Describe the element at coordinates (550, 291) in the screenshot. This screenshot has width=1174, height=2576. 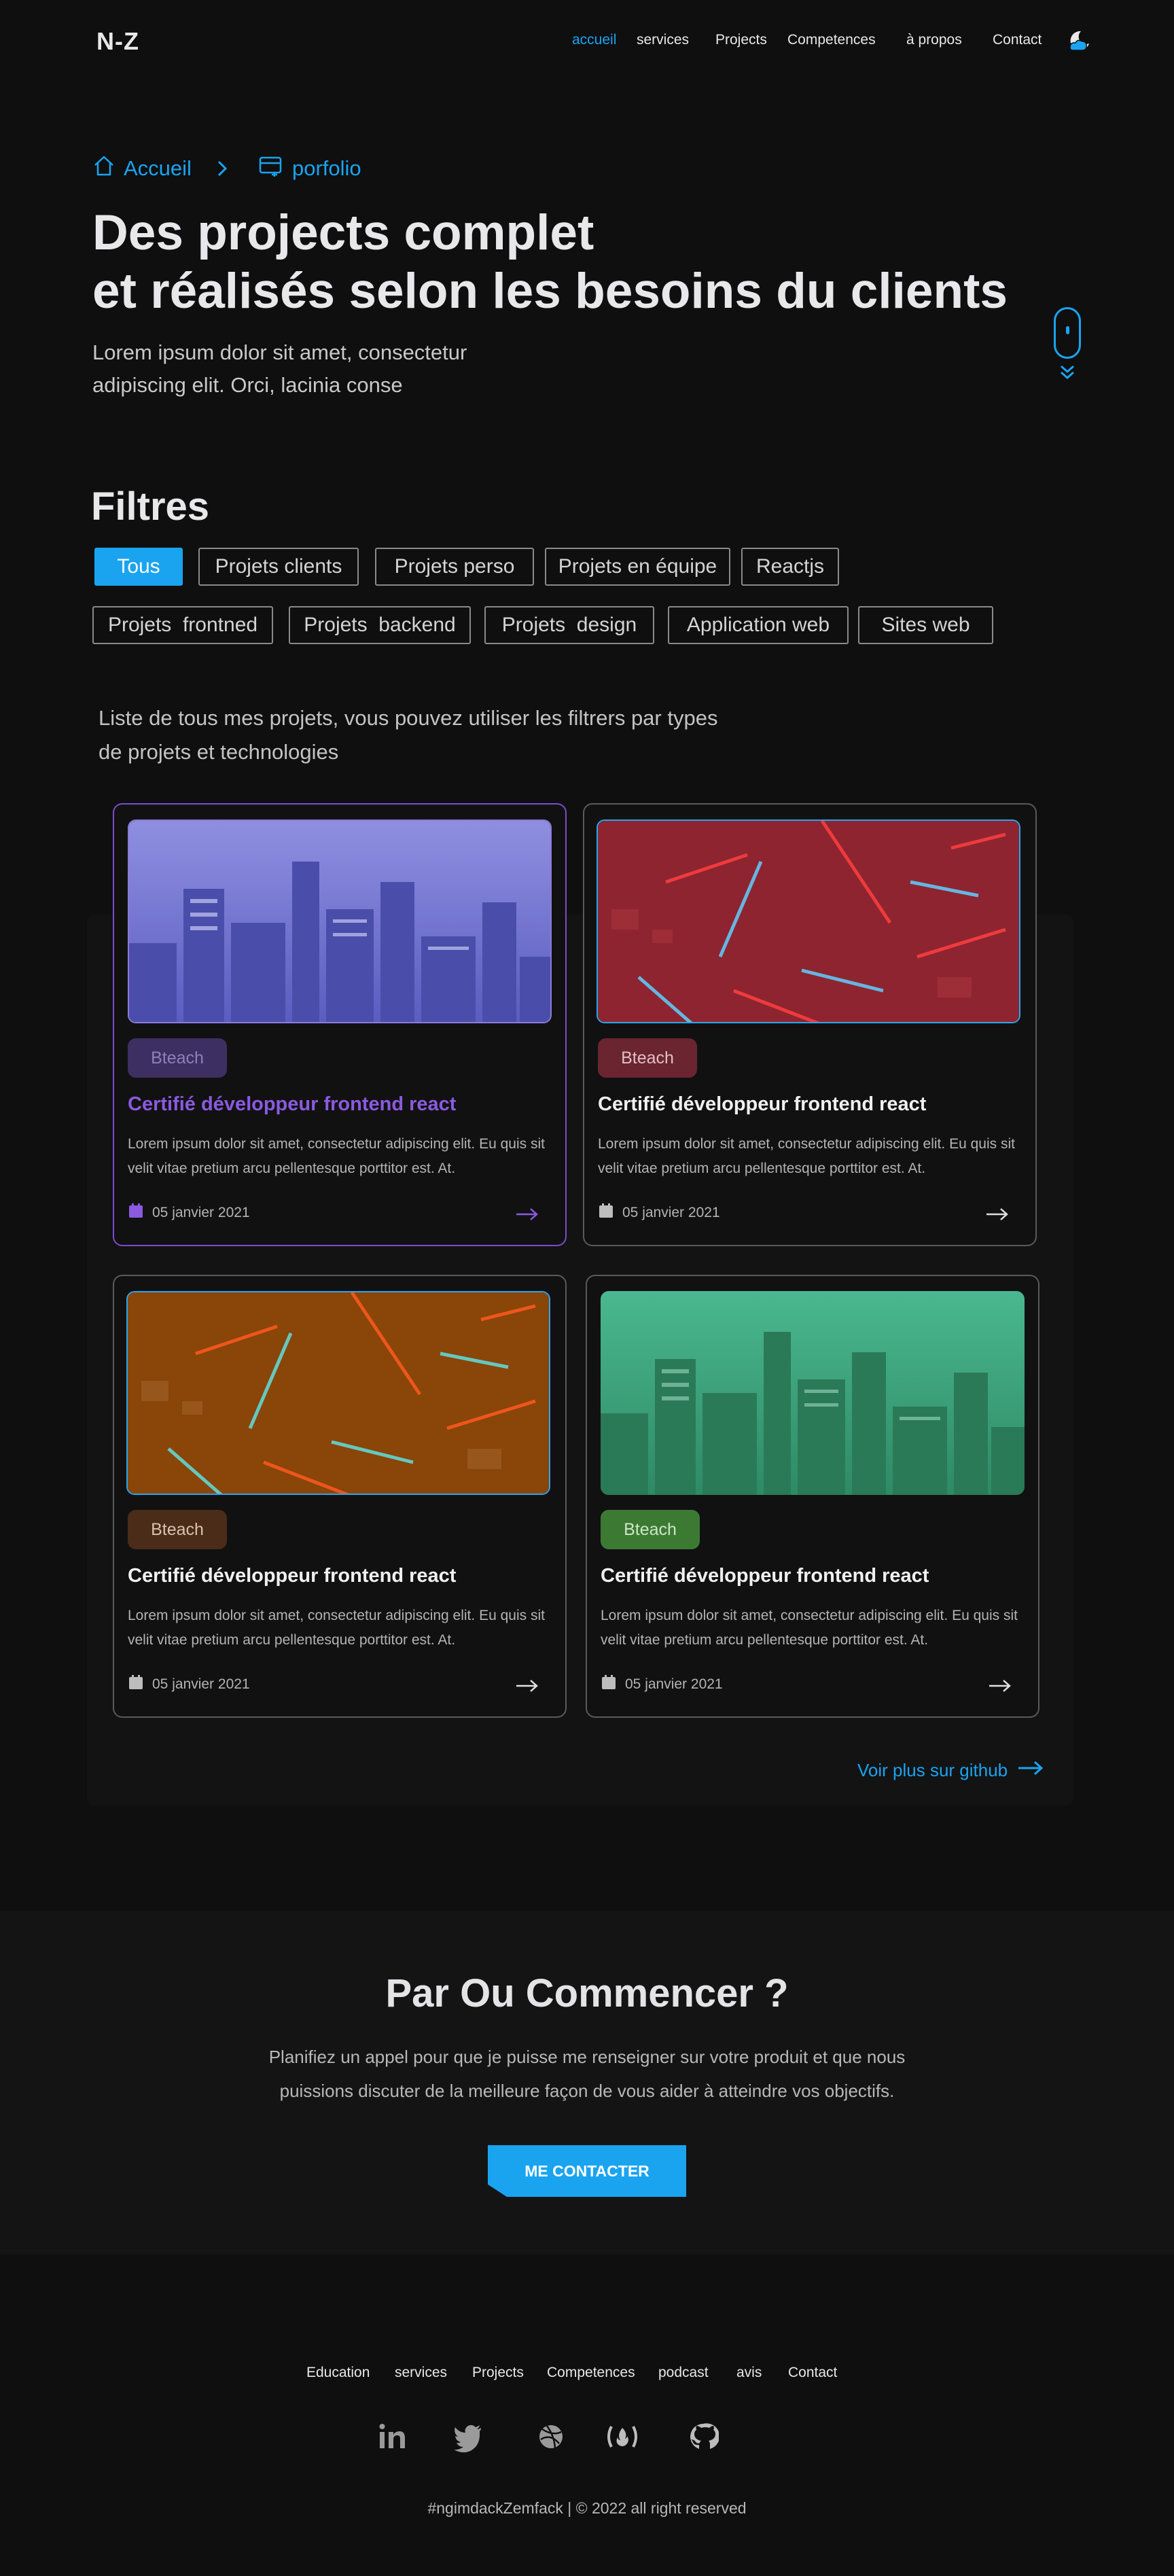
I see `title-line-2: et réalisés selon les besoins du clients` at that location.